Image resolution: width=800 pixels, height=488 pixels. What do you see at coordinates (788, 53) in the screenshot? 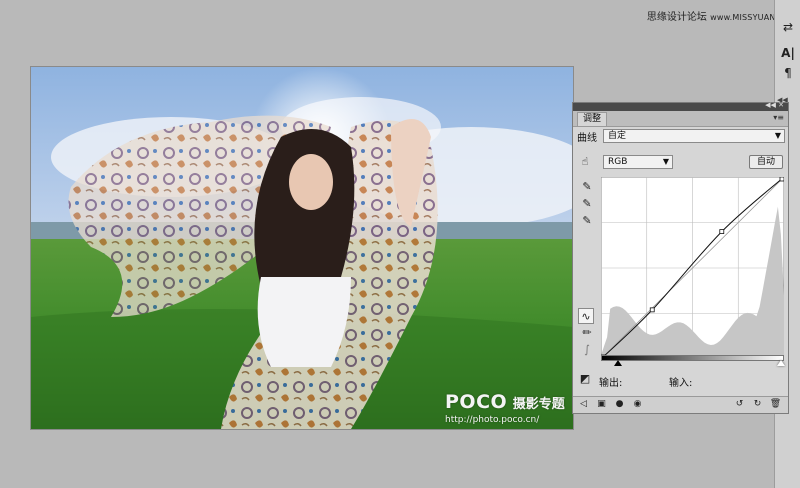
I see `text-tool-icon: A|` at bounding box center [788, 53].